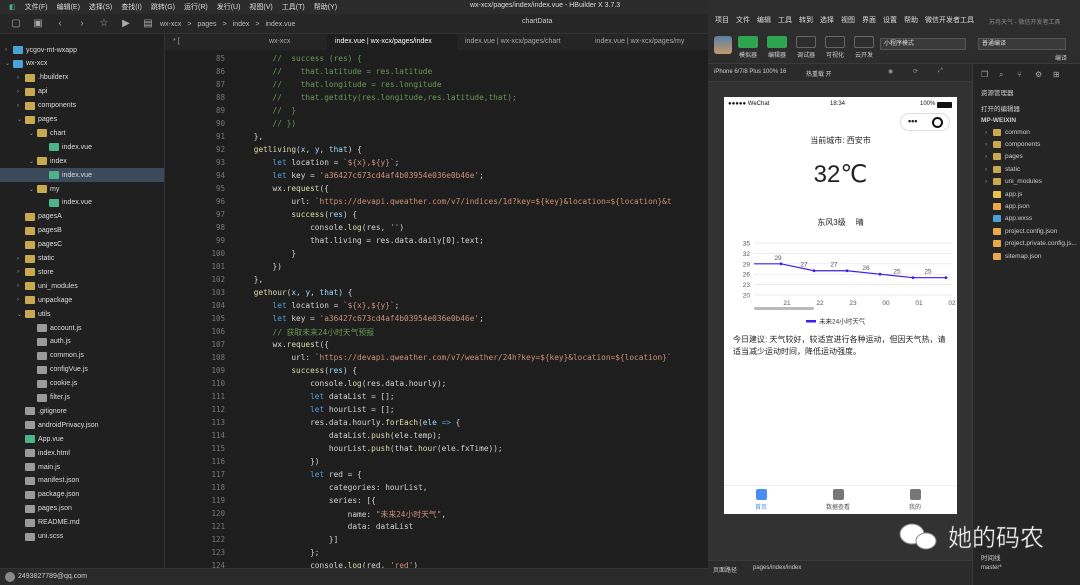 This screenshot has height=585, width=1080. I want to click on code-line: let red = {, so click(298, 474).